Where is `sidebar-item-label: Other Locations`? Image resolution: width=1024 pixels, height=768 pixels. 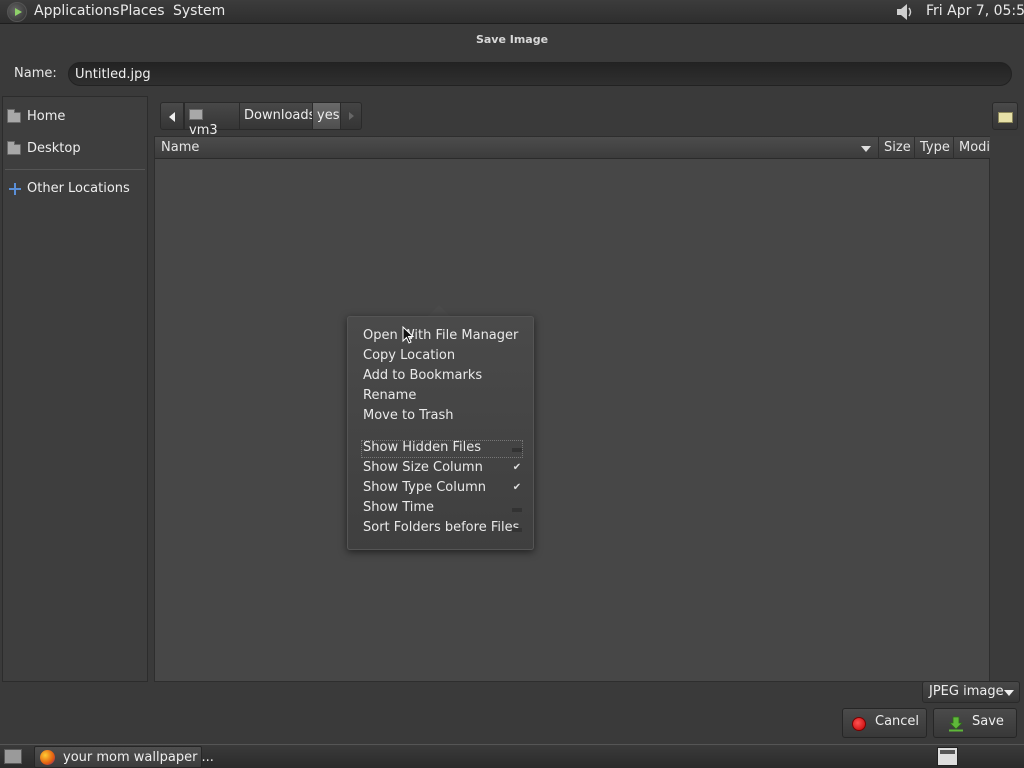
sidebar-item-label: Other Locations is located at coordinates (78, 188).